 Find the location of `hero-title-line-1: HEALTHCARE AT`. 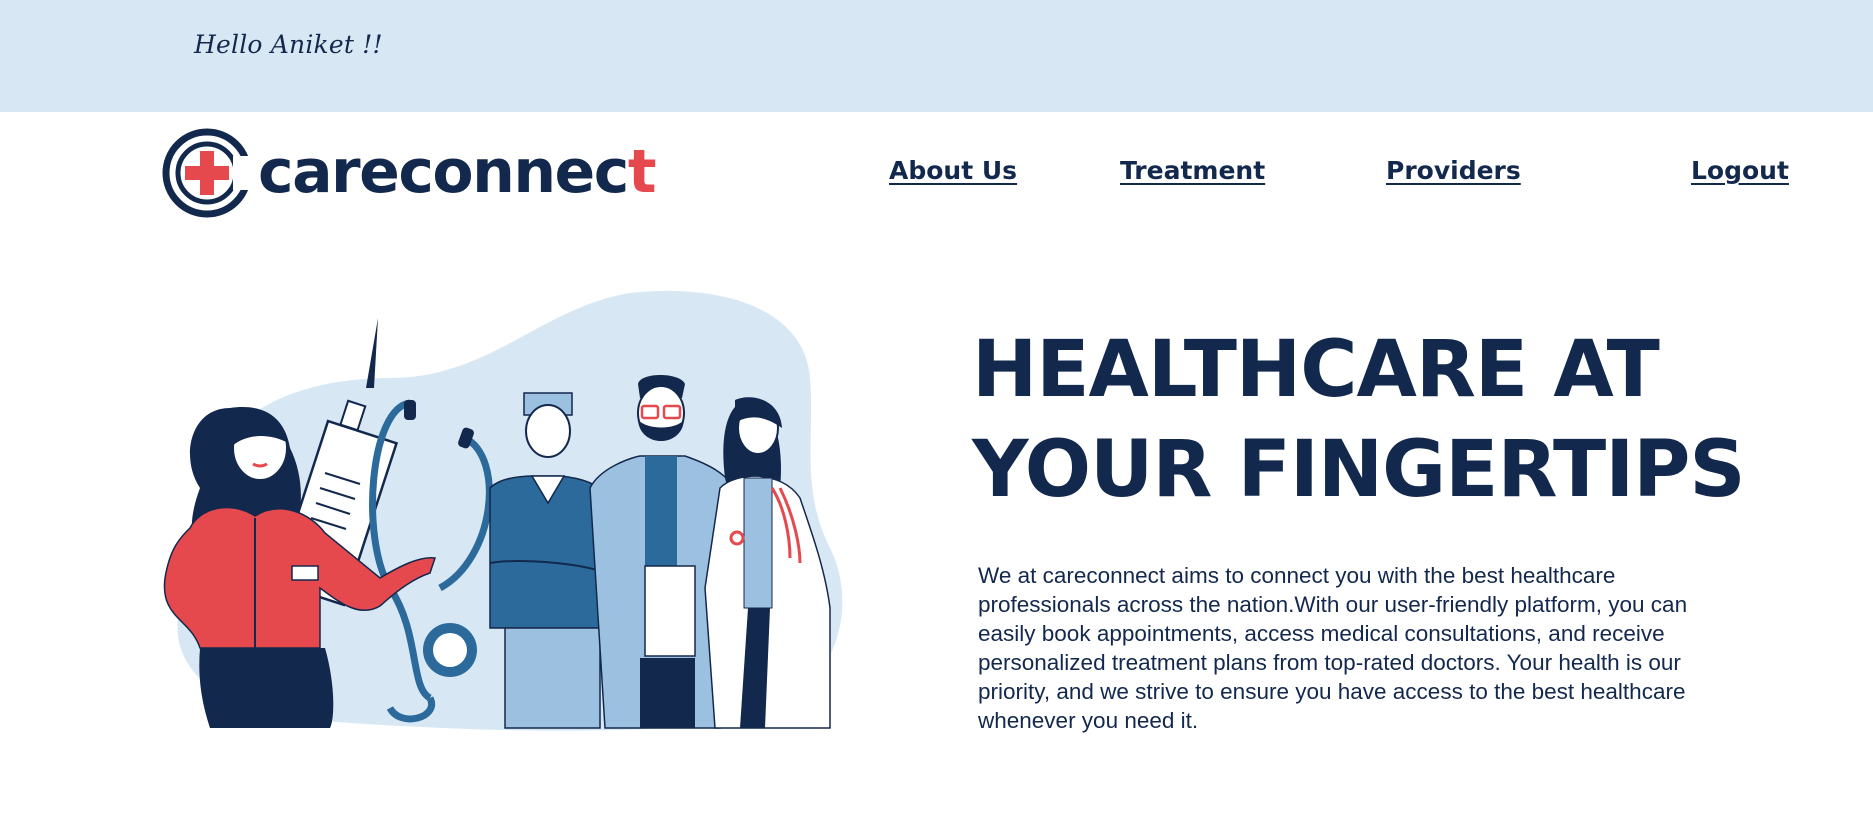

hero-title-line-1: HEALTHCARE AT is located at coordinates (1316, 370).